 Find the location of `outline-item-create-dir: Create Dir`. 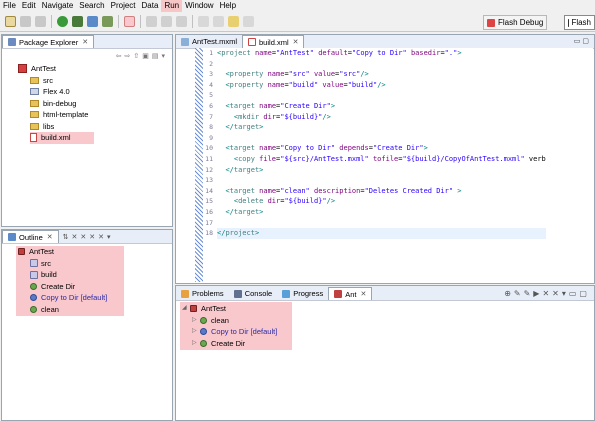

outline-item-create-dir: Create Dir is located at coordinates (101, 287).